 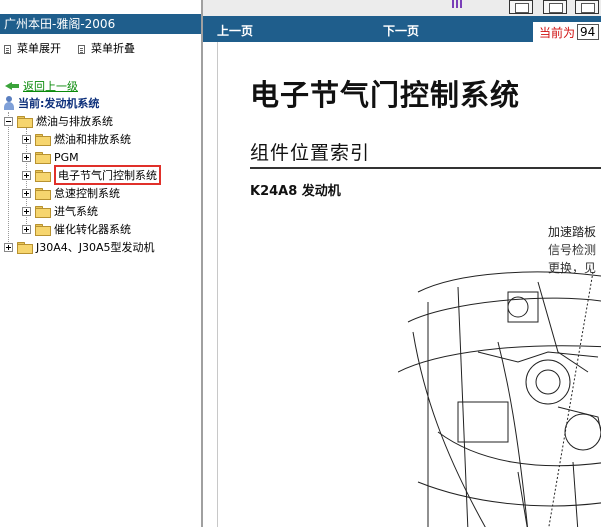 I want to click on next-page-button: 下一页, so click(x=401, y=30).